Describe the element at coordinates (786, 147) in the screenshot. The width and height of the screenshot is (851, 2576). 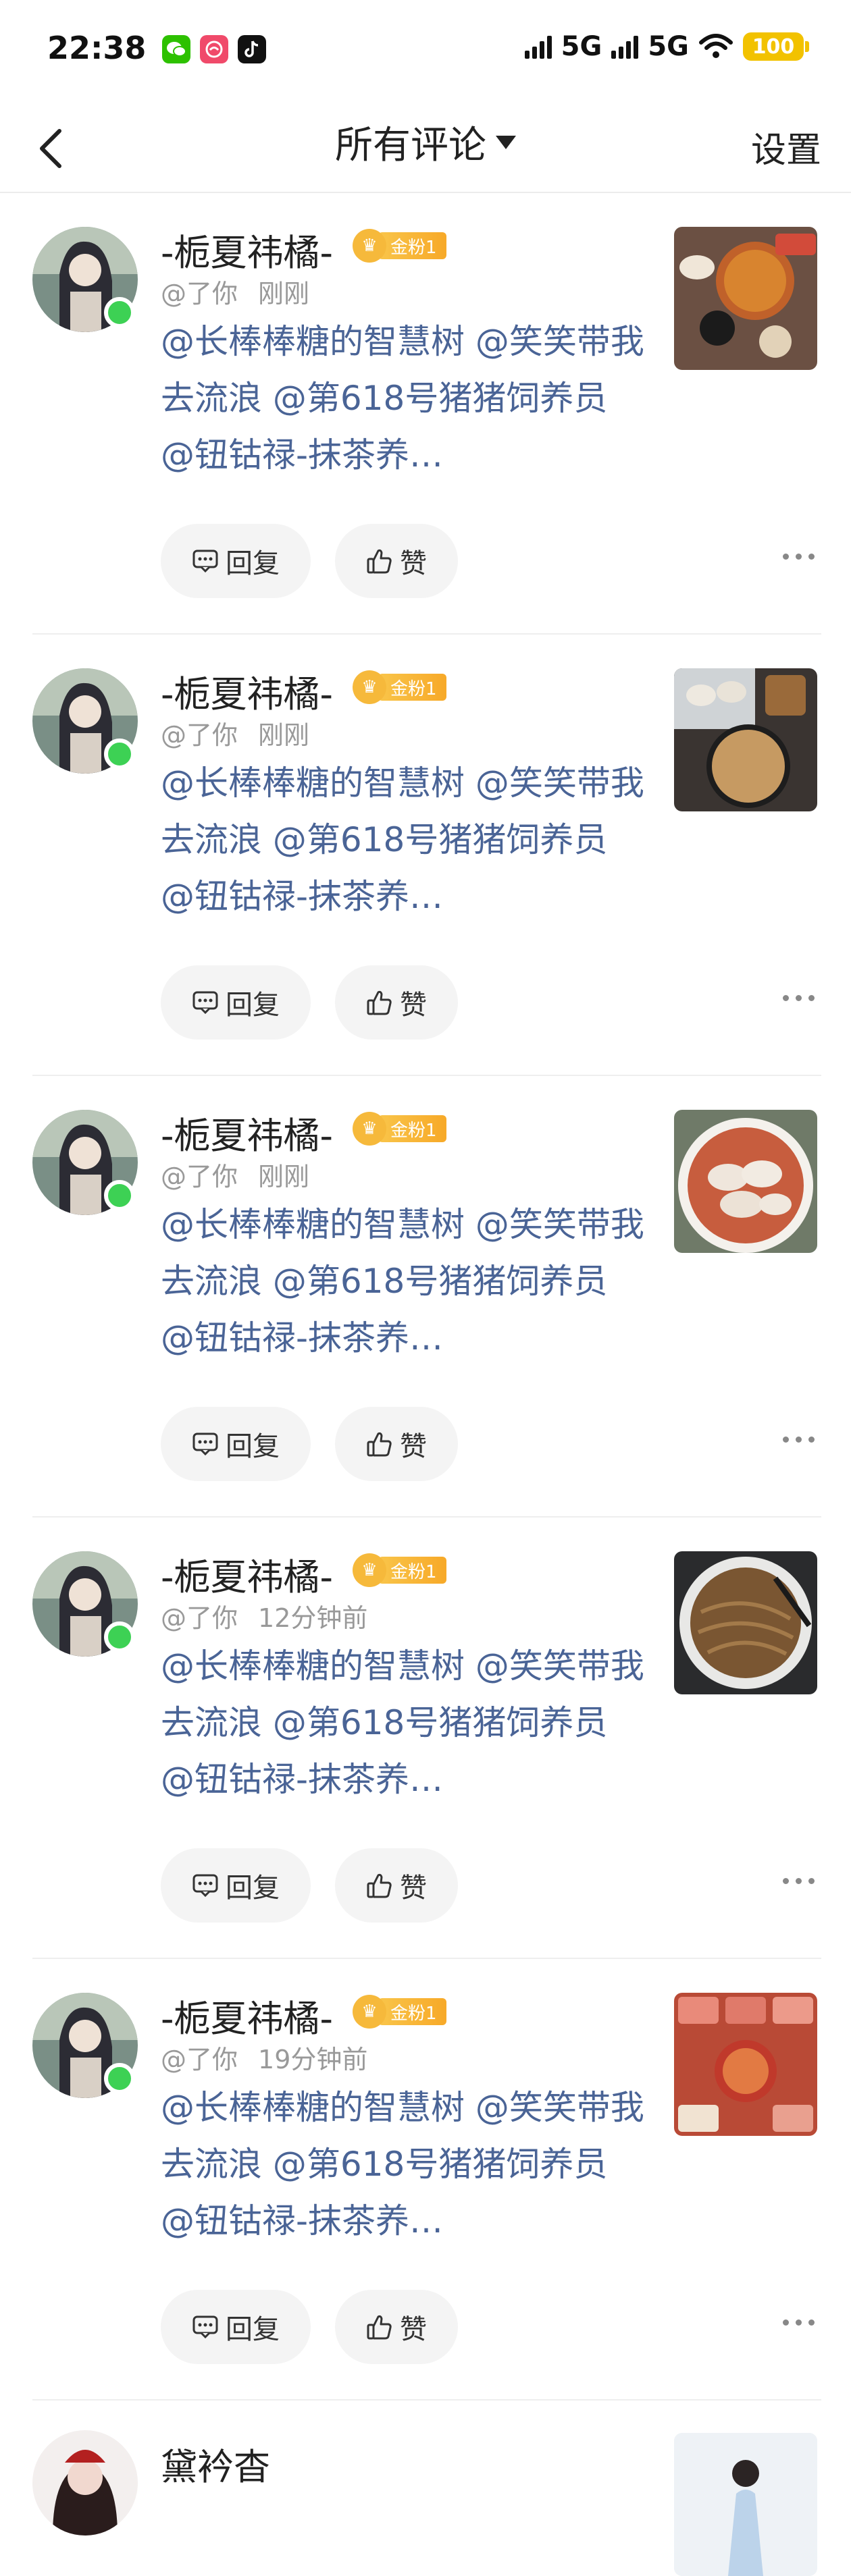
I see `settings-button: 设置` at that location.